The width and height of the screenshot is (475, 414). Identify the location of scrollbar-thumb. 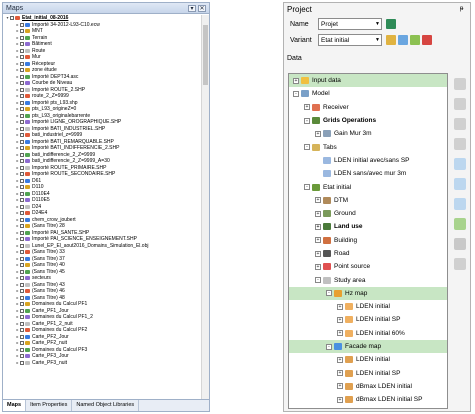
(205, 55).